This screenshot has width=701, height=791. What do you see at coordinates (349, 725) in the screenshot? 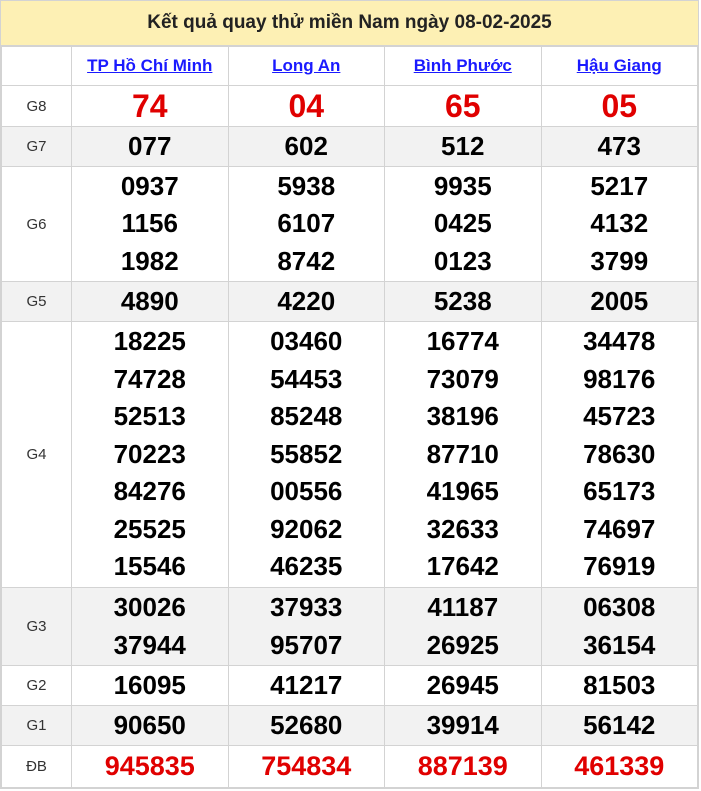
I see `prize-row-g1: G1 90650 52680 39914 56142` at bounding box center [349, 725].